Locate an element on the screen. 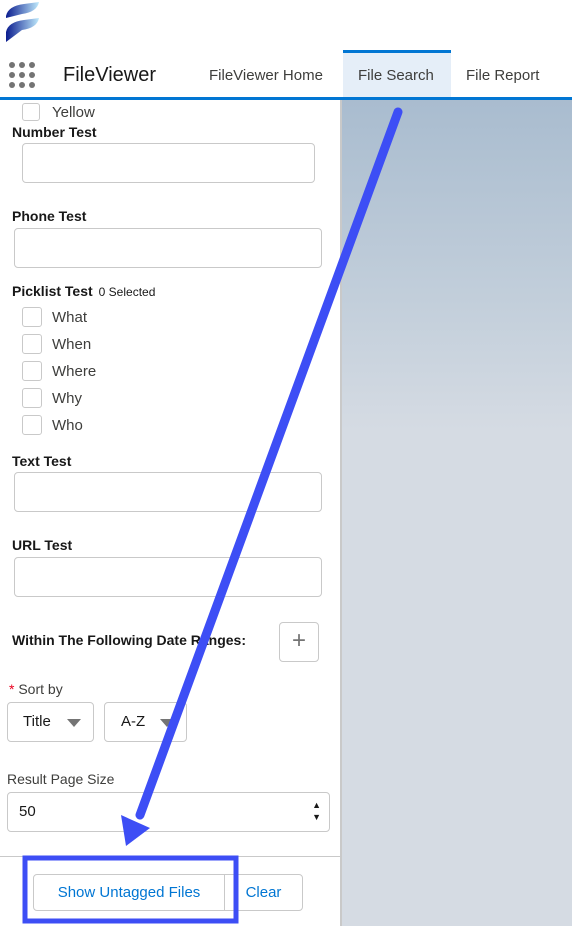  checkbox-label: When is located at coordinates (72, 344).